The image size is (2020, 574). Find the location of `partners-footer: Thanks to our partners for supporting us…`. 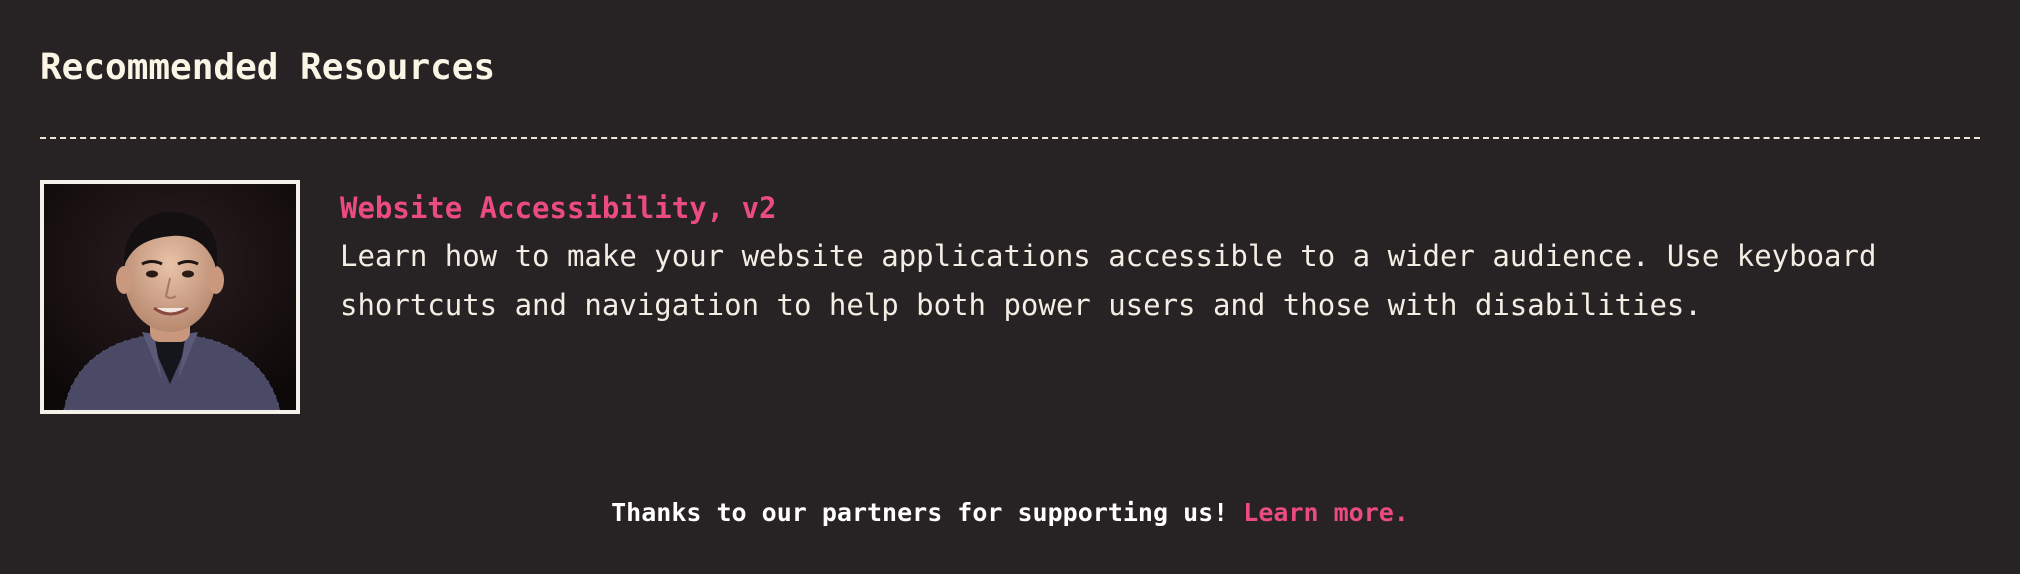

partners-footer: Thanks to our partners for supporting us… is located at coordinates (1010, 513).